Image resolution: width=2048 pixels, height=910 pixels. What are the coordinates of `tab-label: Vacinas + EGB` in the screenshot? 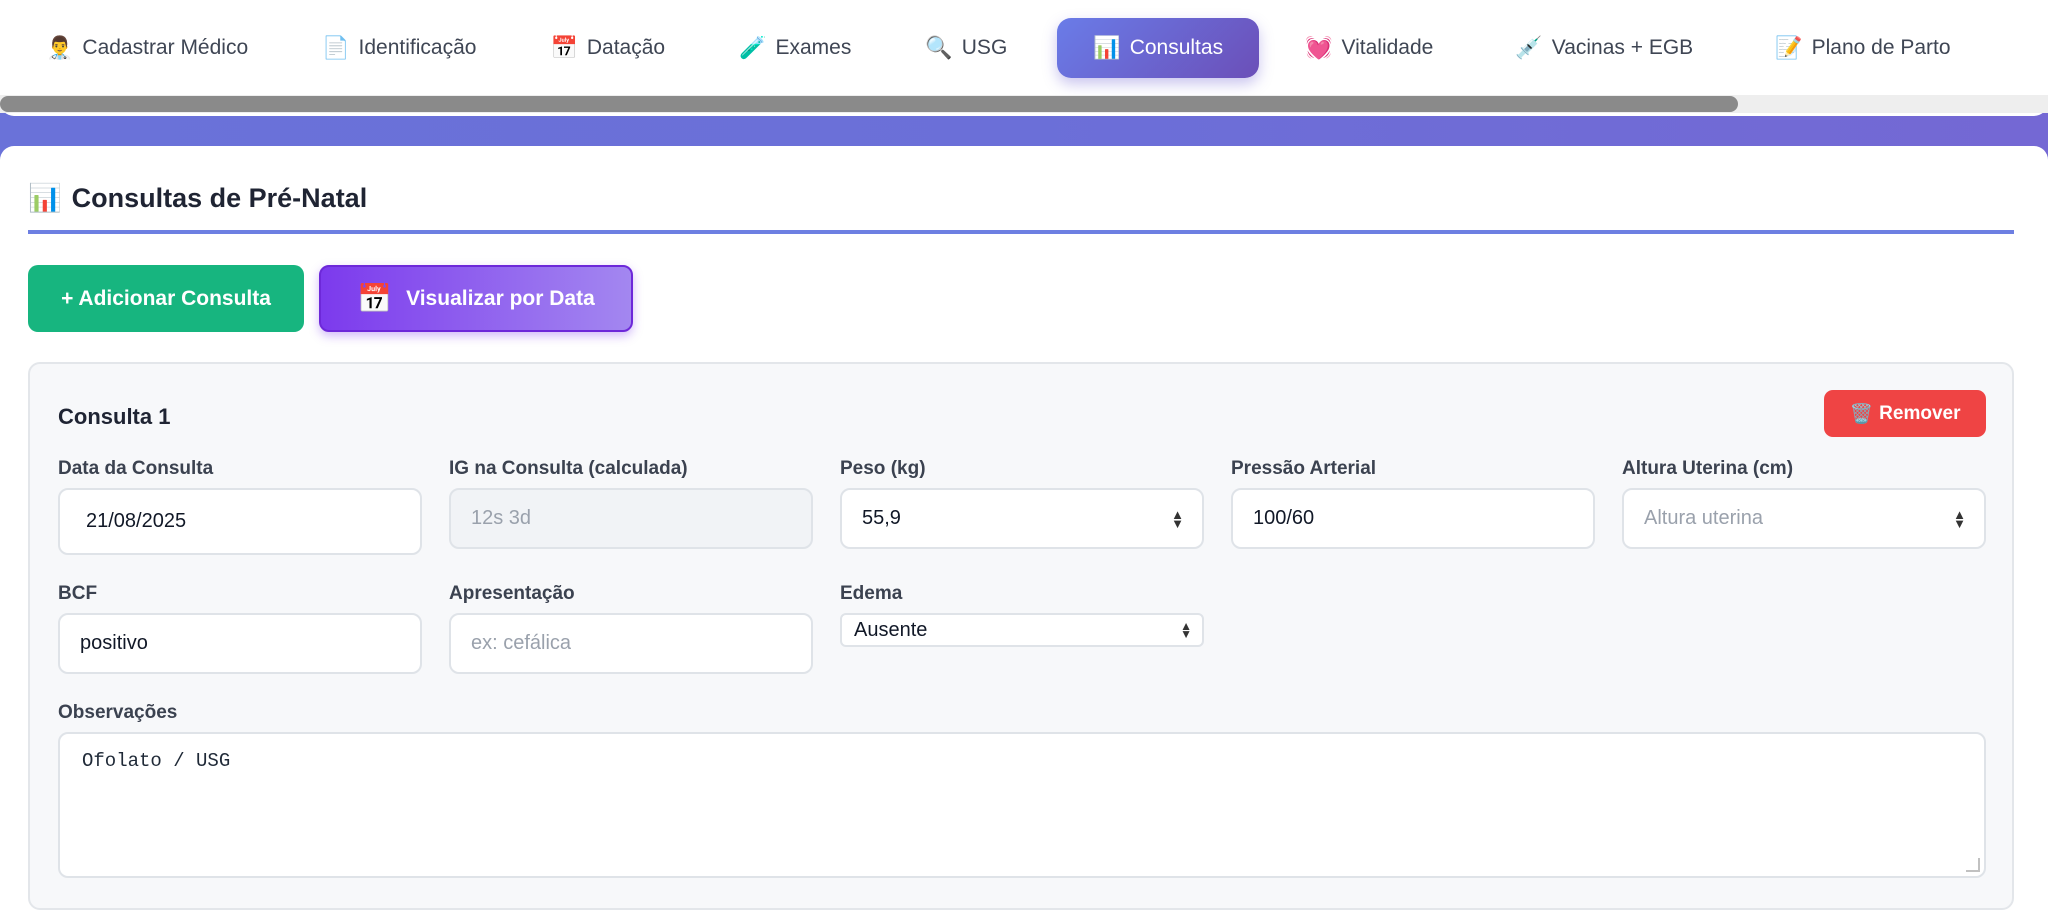 It's located at (1622, 47).